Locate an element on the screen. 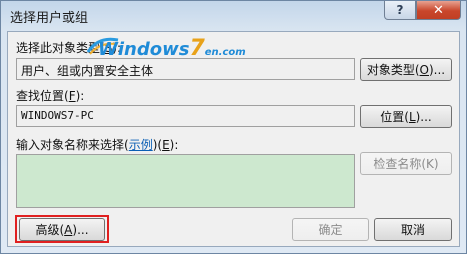  close-icon: ✕ is located at coordinates (438, 10).